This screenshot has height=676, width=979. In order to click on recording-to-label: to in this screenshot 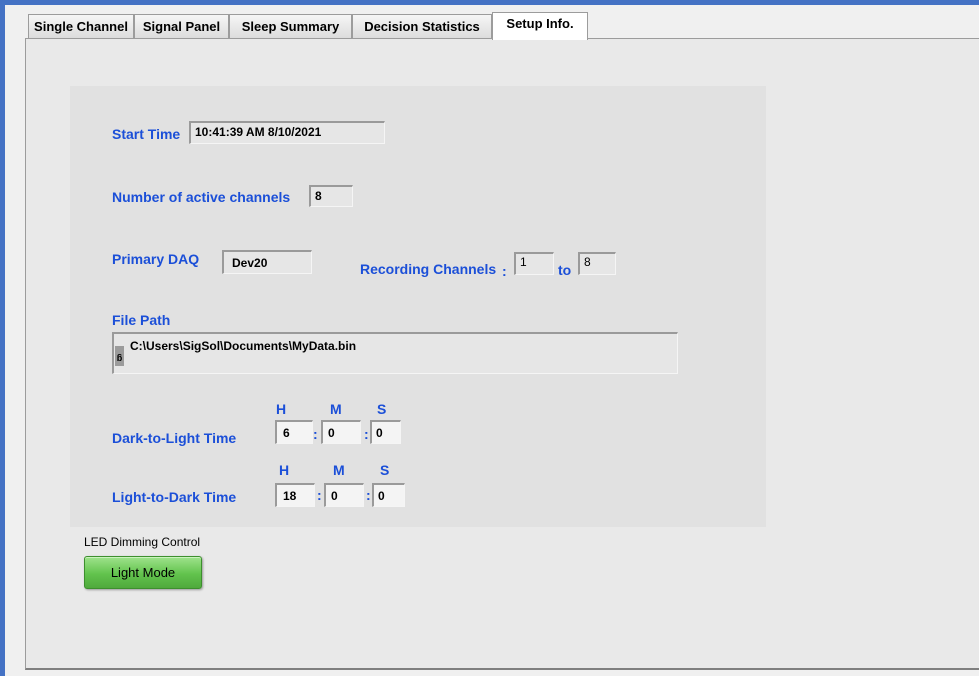, I will do `click(565, 270)`.